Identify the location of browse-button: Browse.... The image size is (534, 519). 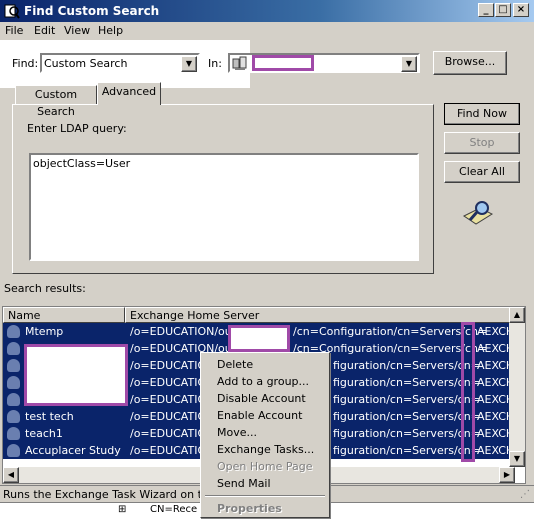
(470, 63).